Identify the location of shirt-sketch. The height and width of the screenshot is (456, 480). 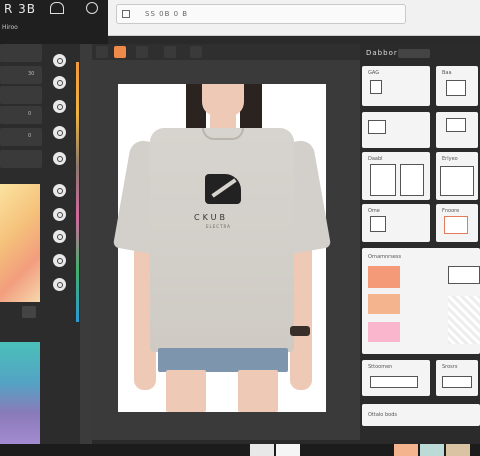
(464, 320).